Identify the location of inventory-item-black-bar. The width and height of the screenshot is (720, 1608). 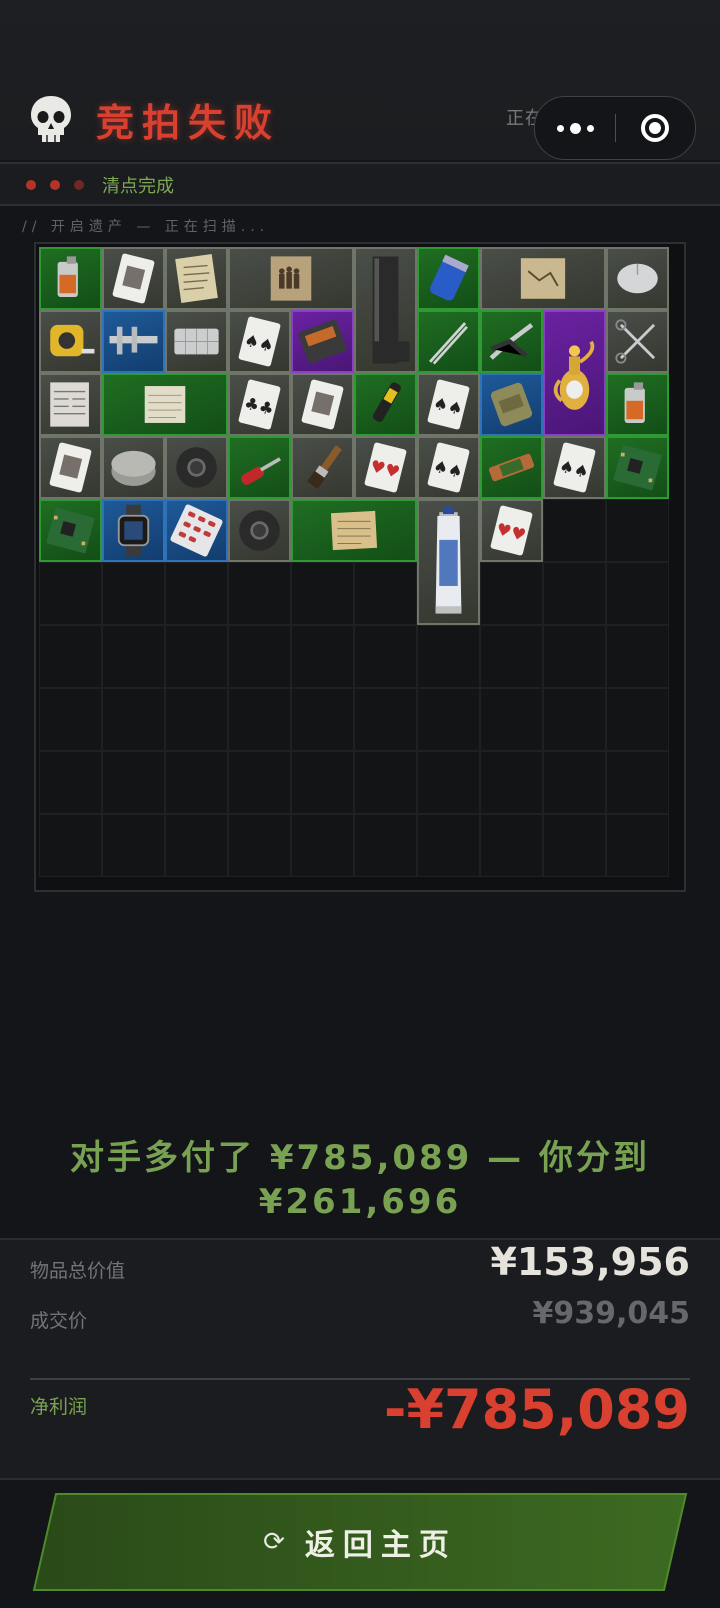
(385, 310).